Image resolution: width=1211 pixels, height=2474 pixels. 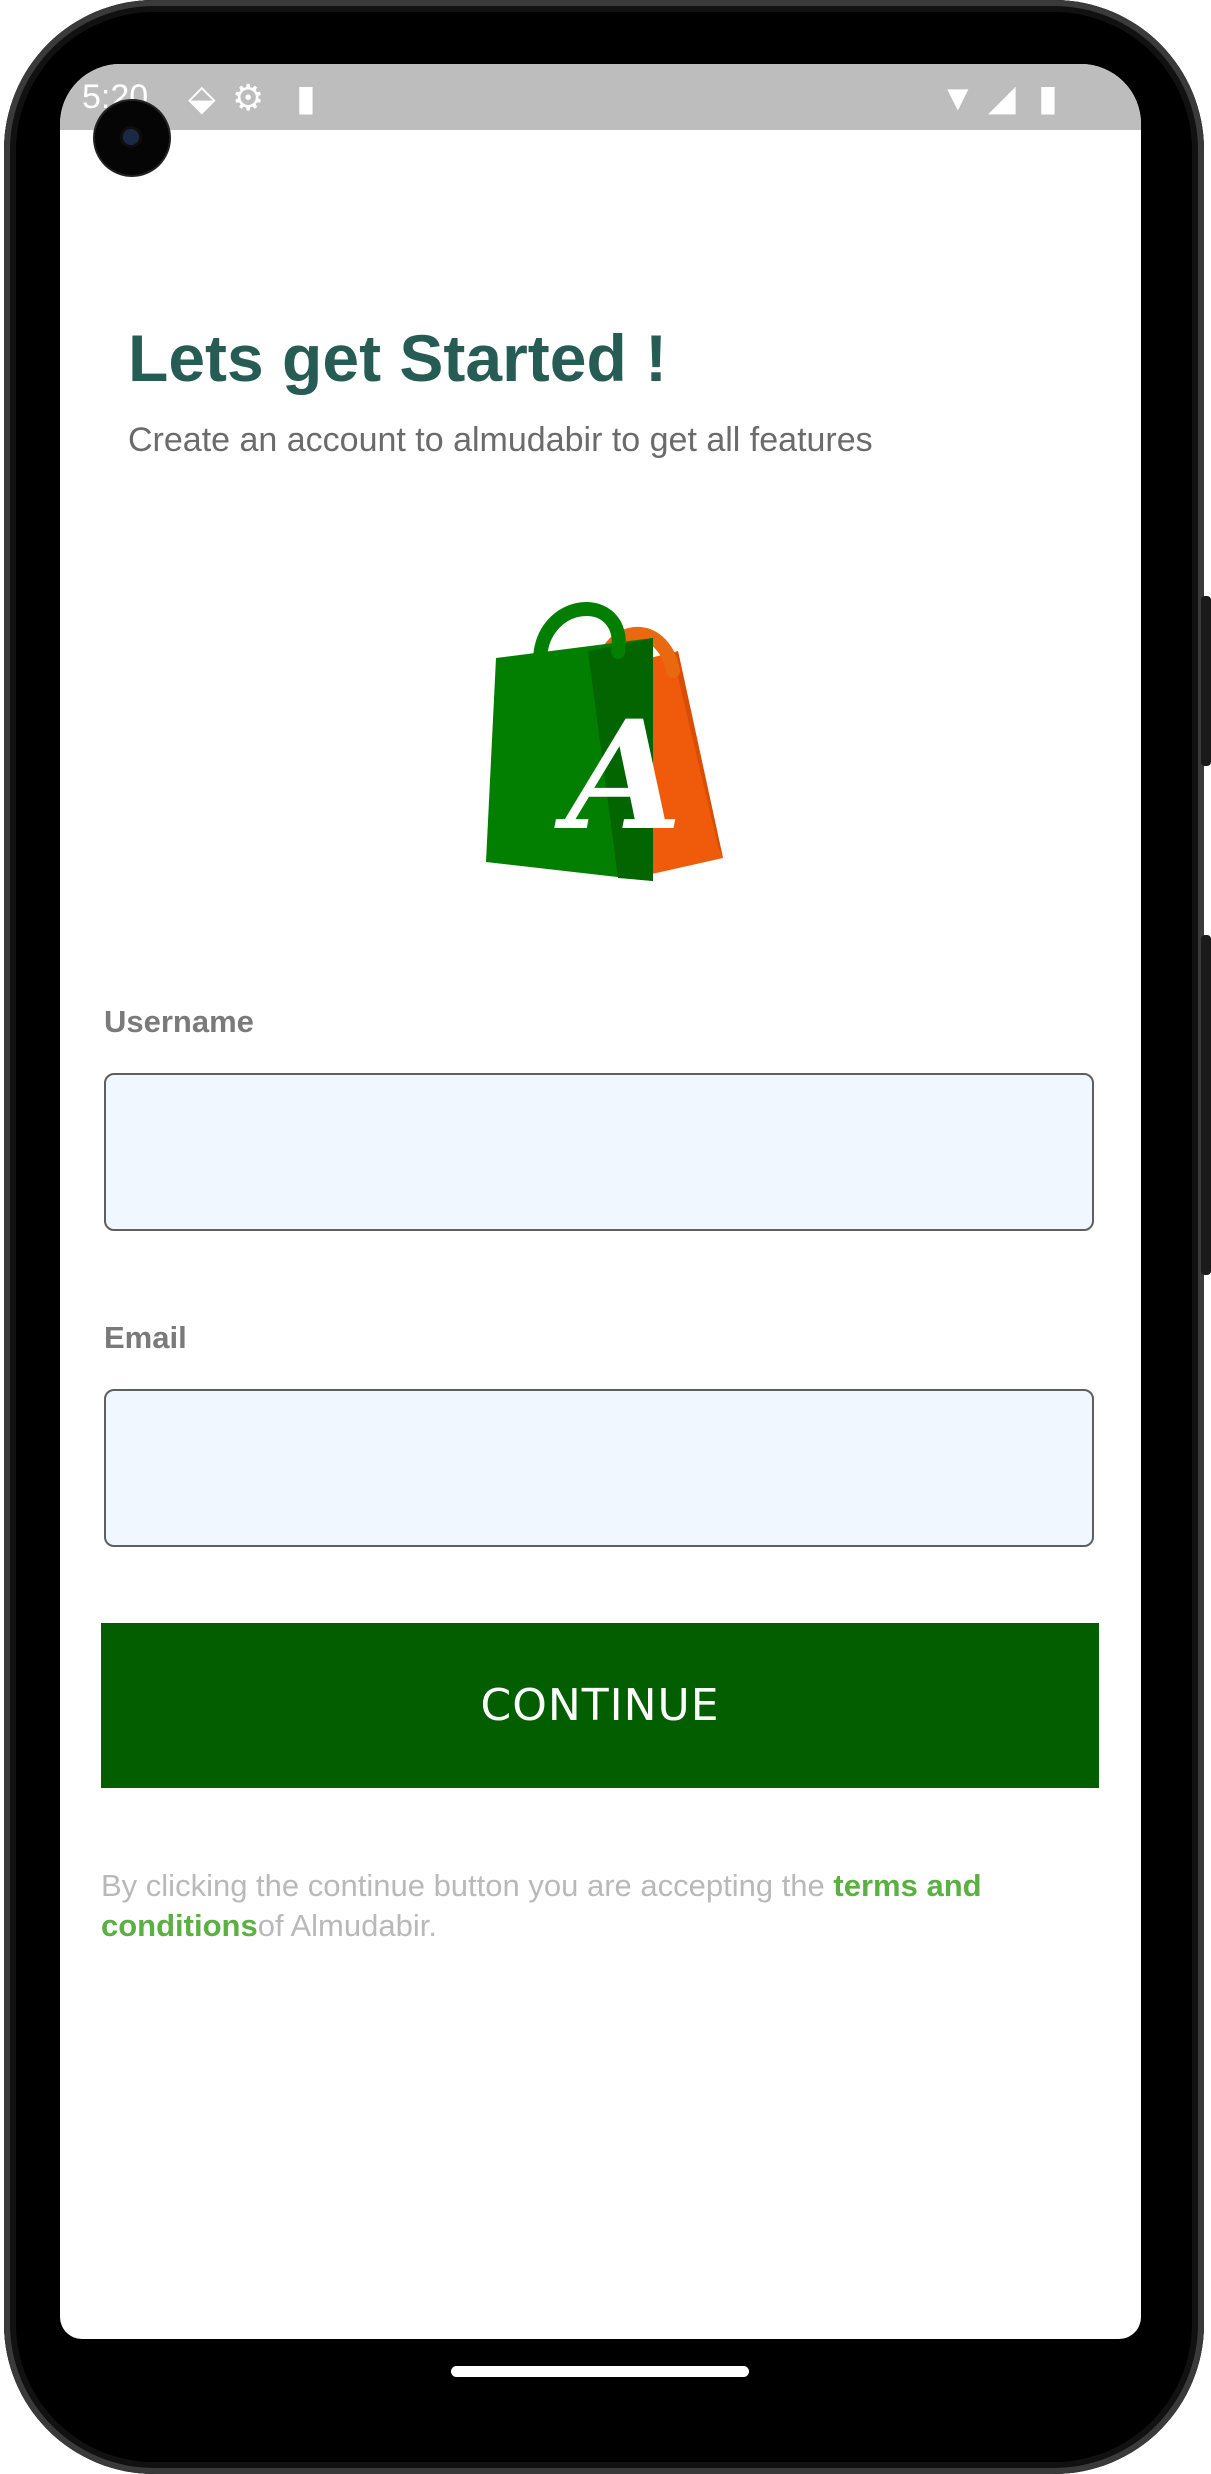 What do you see at coordinates (145, 1337) in the screenshot?
I see `email-label: Email` at bounding box center [145, 1337].